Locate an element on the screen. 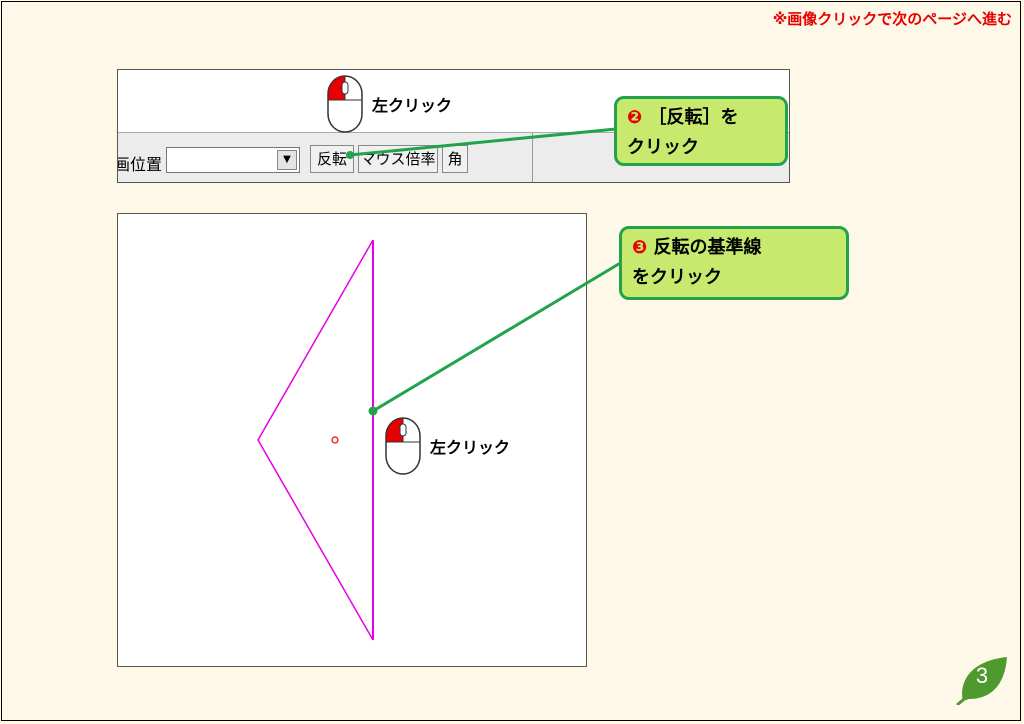  callout-text-line: をクリック is located at coordinates (677, 277).